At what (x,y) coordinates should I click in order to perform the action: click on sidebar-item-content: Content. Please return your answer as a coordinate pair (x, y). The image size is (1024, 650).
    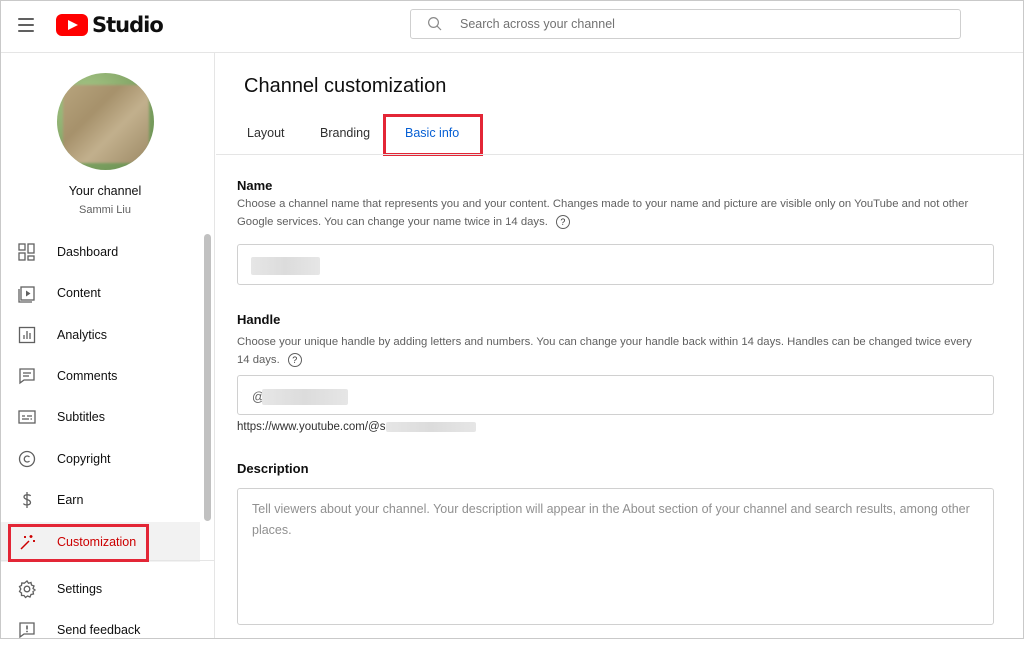
    Looking at the image, I should click on (100, 293).